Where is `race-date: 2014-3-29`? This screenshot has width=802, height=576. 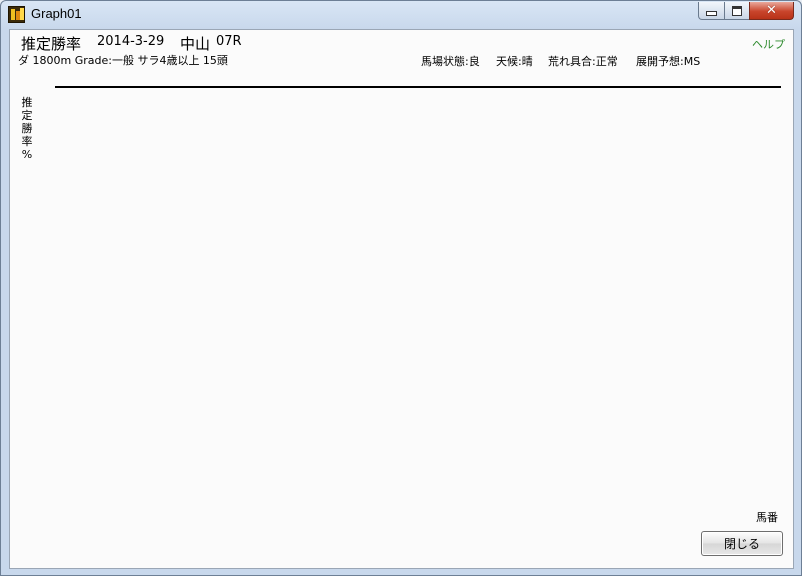 race-date: 2014-3-29 is located at coordinates (131, 41).